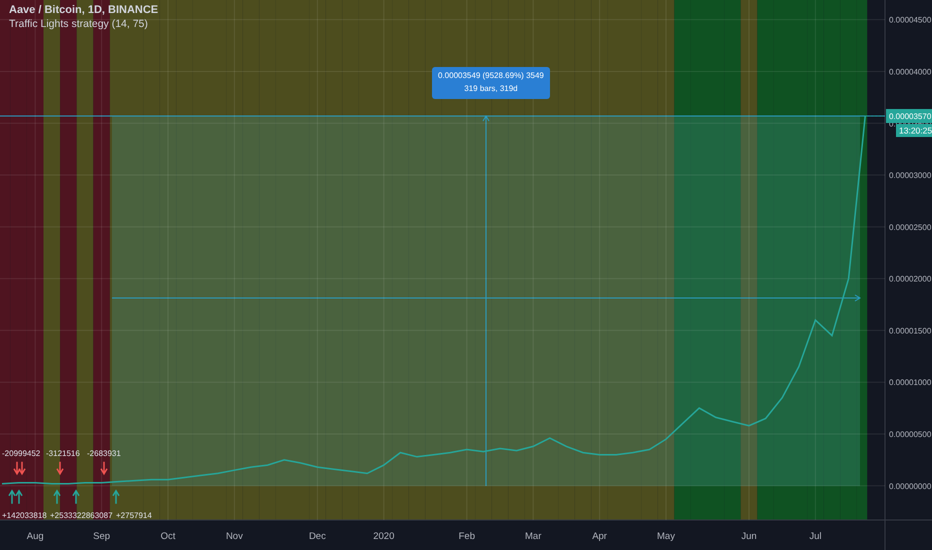 This screenshot has height=550, width=932. I want to click on time-axis-label: 2020, so click(383, 536).